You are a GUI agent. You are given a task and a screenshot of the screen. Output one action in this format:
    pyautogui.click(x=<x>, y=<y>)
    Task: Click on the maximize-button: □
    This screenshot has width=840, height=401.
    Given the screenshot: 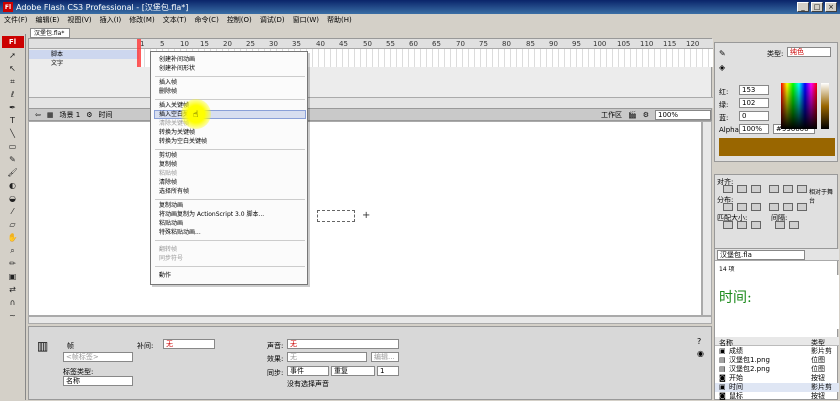 What is the action you would take?
    pyautogui.click(x=817, y=7)
    